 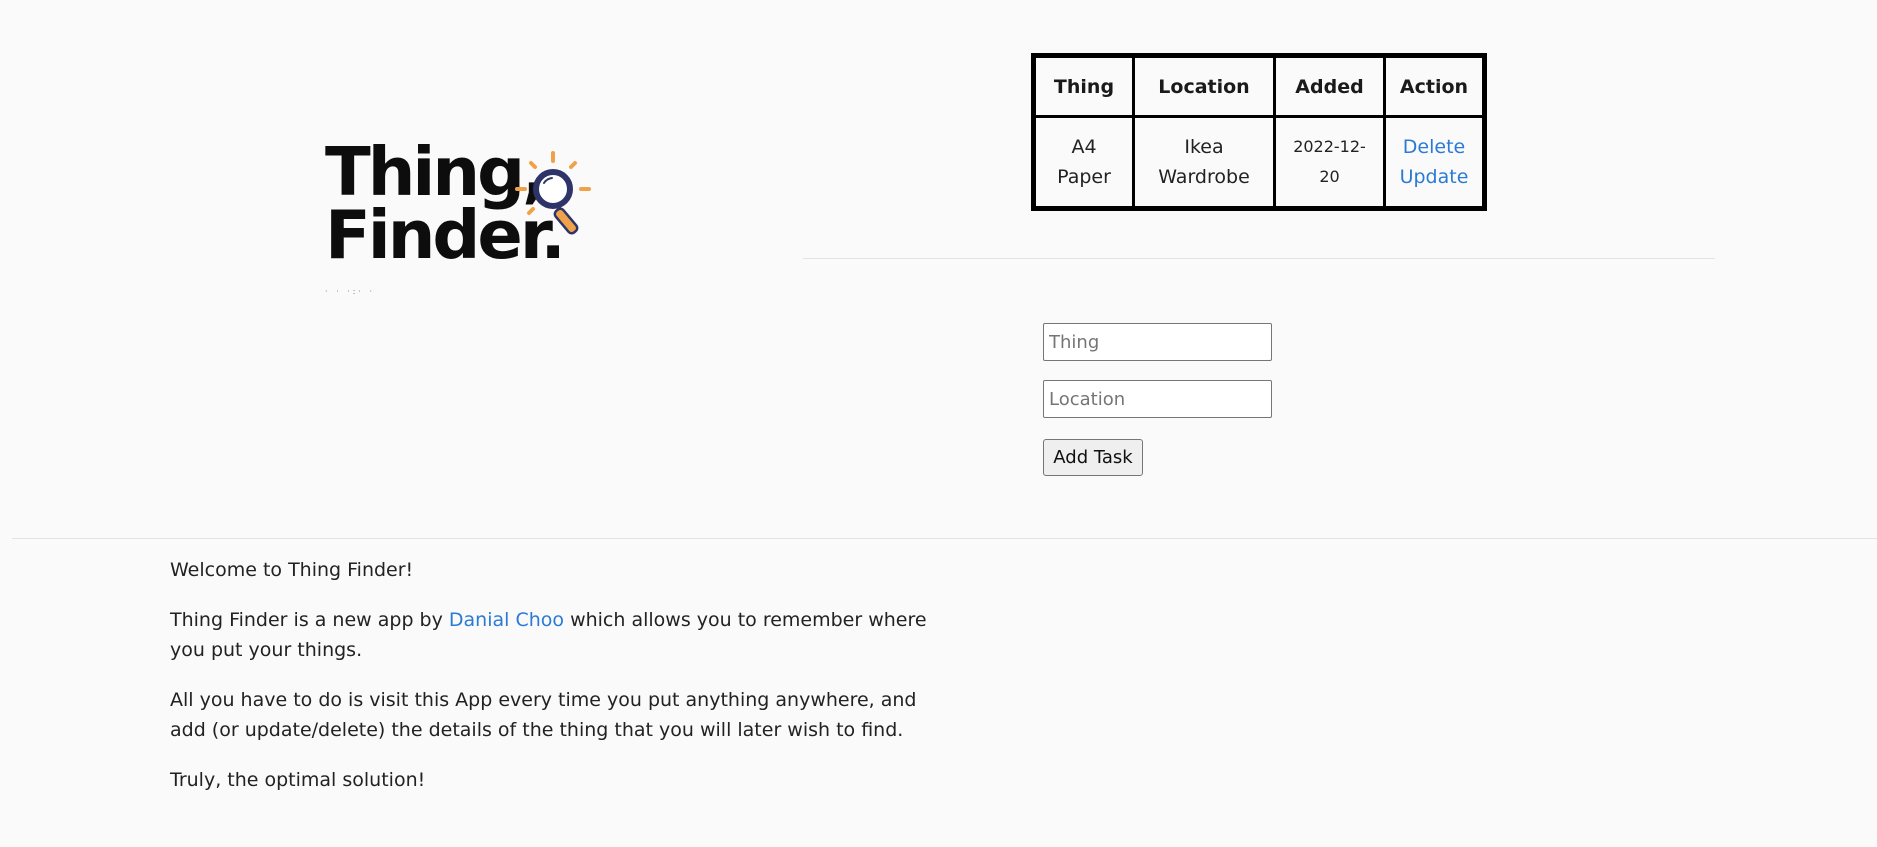 What do you see at coordinates (462, 203) in the screenshot?
I see `thing-finder-logo: Thing, Finder.` at bounding box center [462, 203].